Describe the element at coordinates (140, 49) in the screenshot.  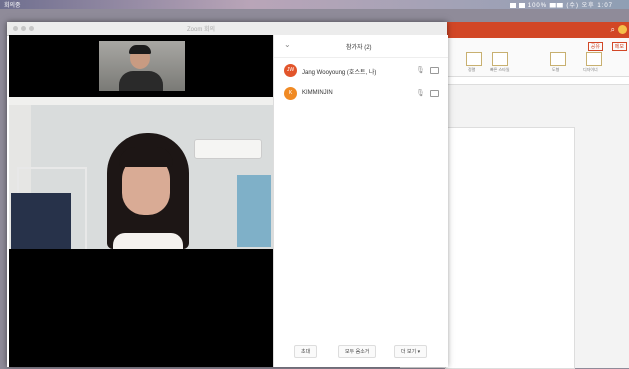
I see `person-hair` at that location.